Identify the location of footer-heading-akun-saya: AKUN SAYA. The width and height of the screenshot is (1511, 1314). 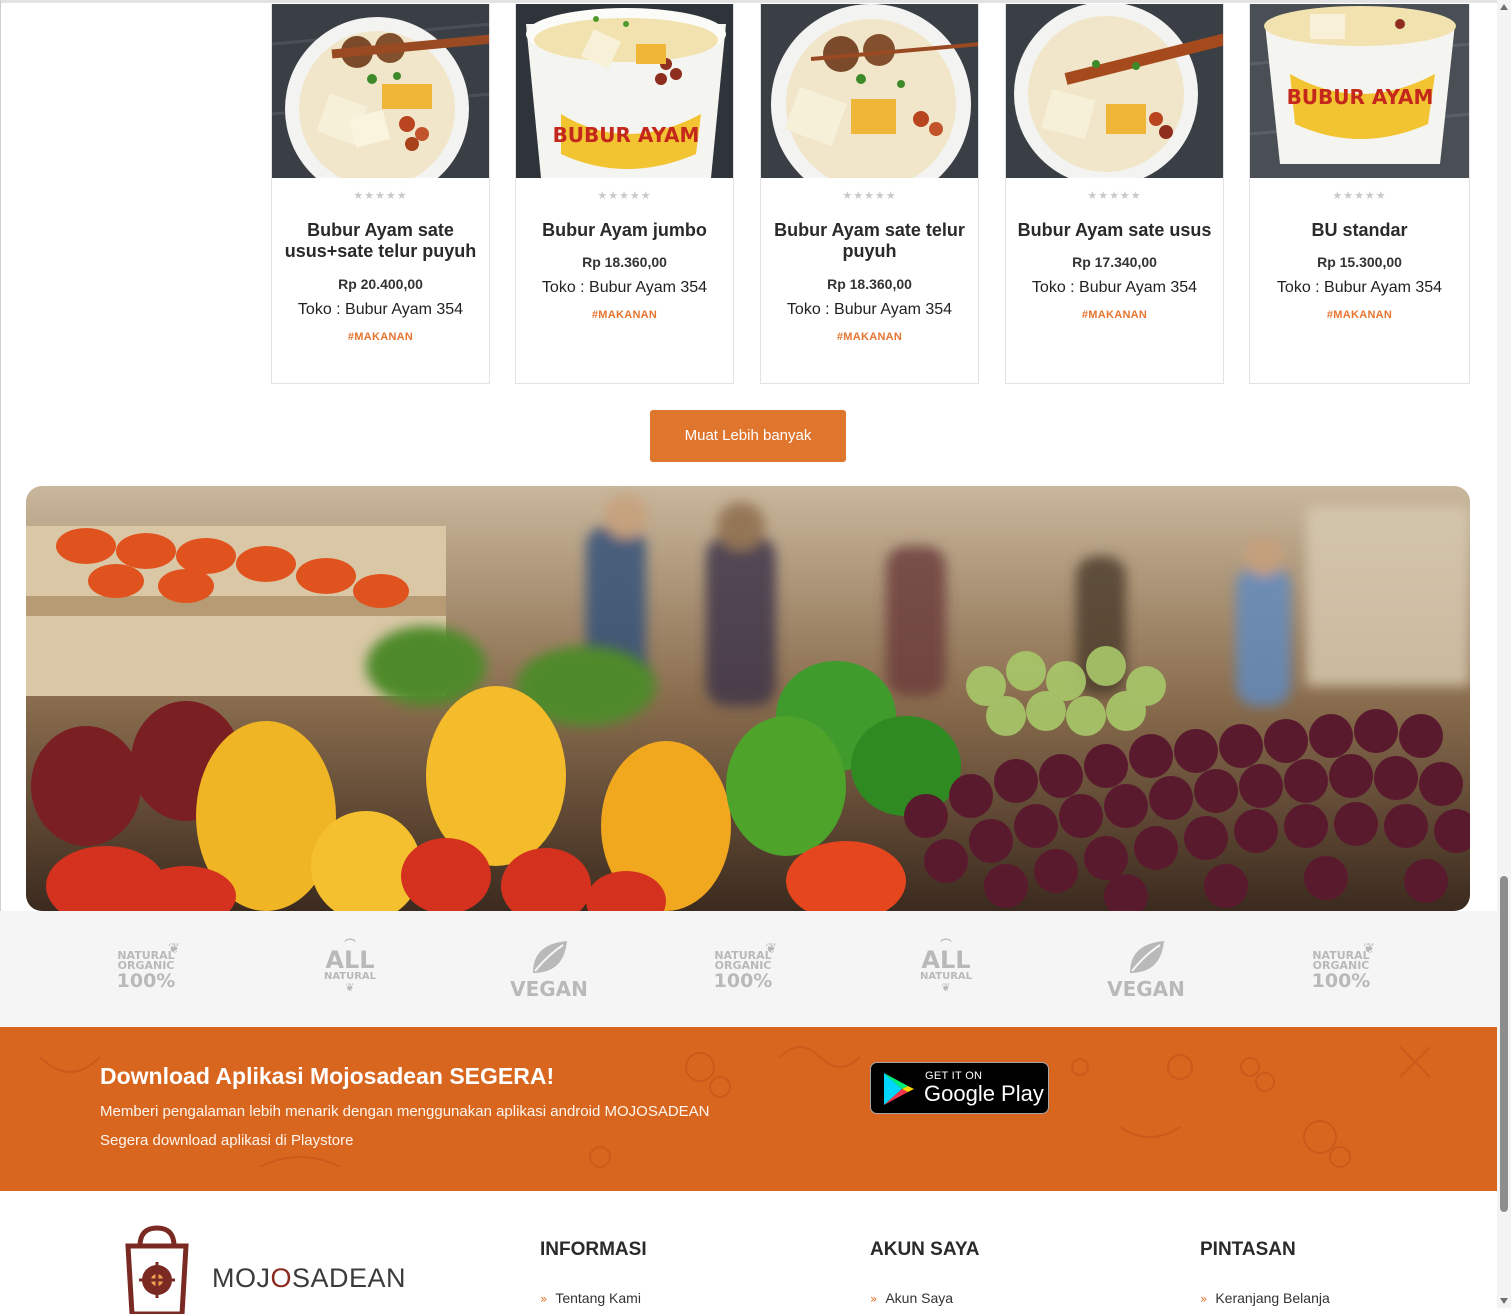
(925, 1249).